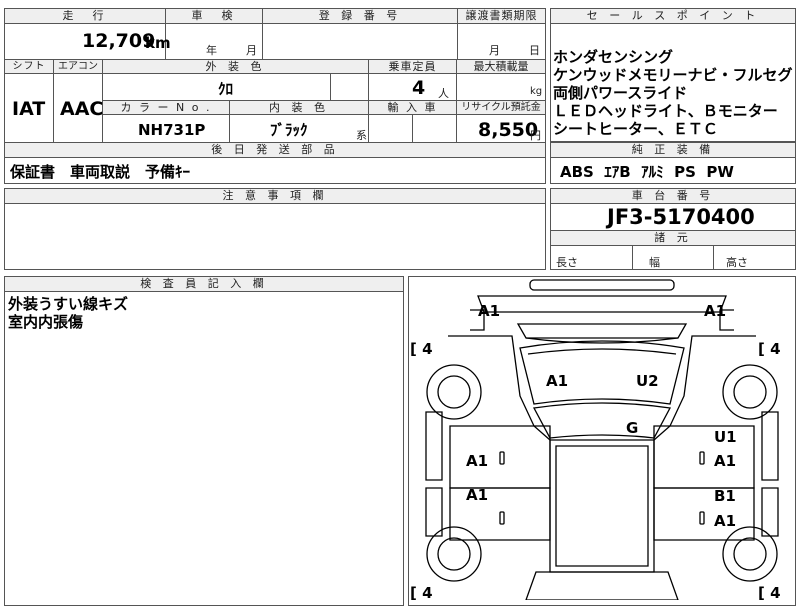 Image resolution: width=800 pixels, height=606 pixels. What do you see at coordinates (85, 16) in the screenshot?
I see `mileage-header: 走 行` at bounding box center [85, 16].